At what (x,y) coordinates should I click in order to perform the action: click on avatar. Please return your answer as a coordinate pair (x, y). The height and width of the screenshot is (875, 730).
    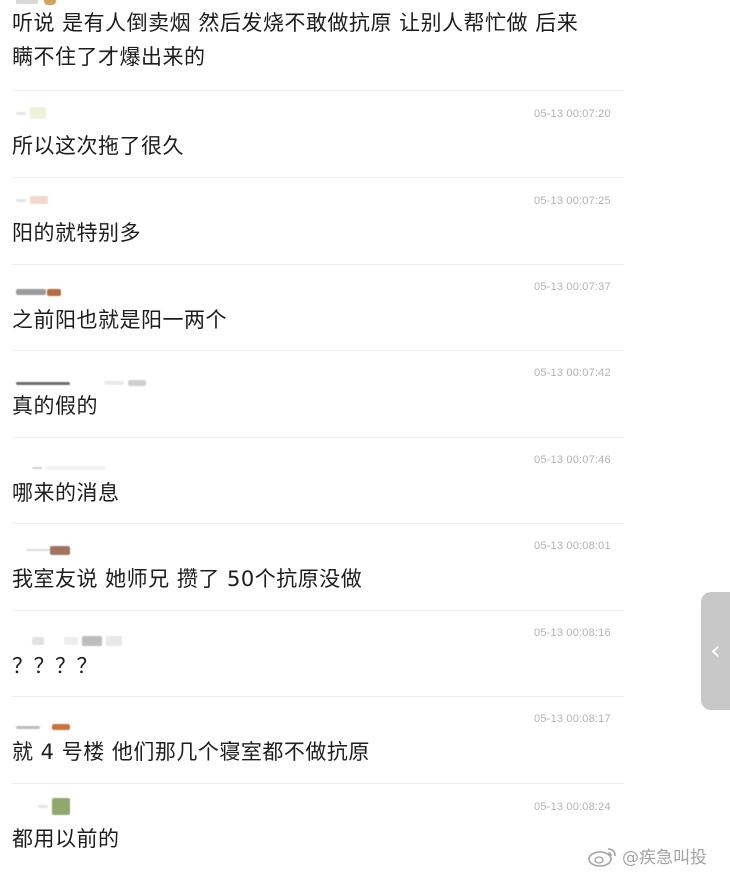
    Looking at the image, I should click on (50, 2).